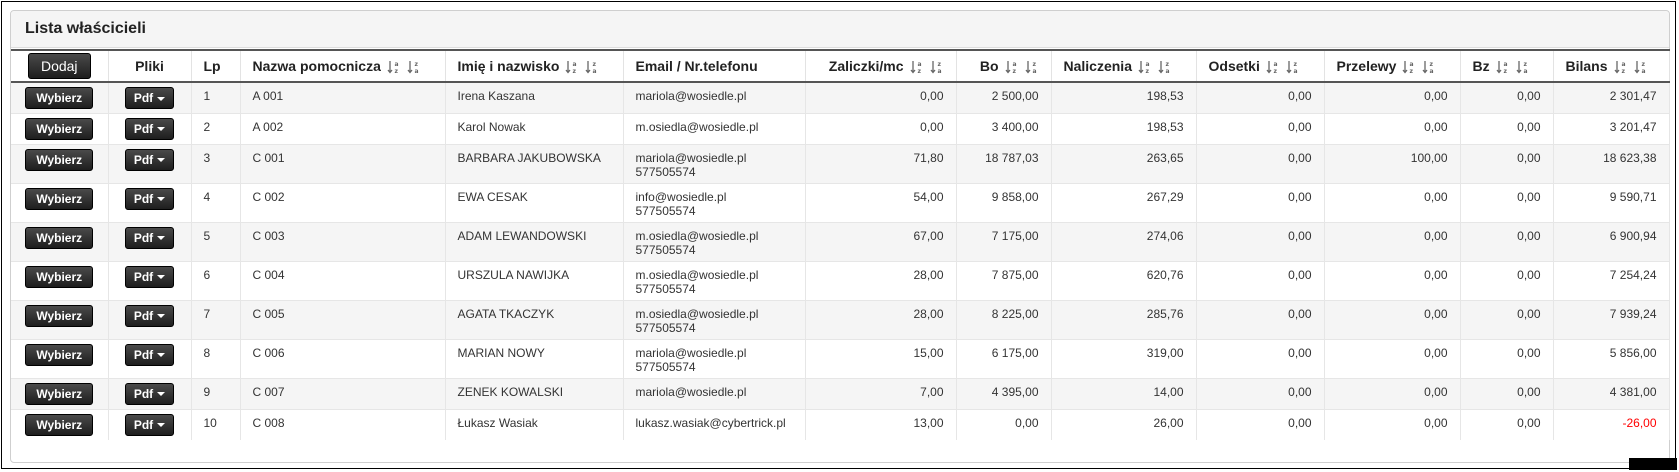 The width and height of the screenshot is (1679, 472). What do you see at coordinates (1611, 66) in the screenshot?
I see `header-balance: Bilans a z z a` at bounding box center [1611, 66].